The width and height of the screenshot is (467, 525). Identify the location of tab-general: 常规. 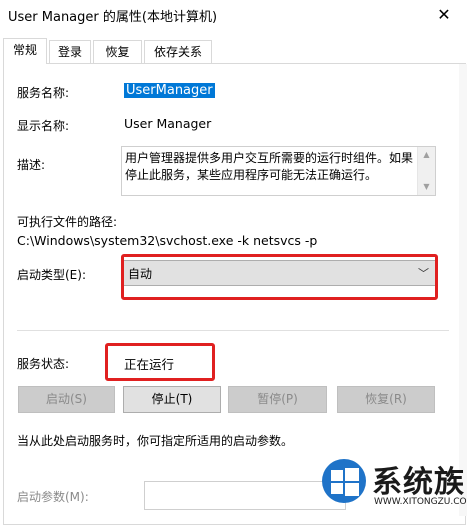
(25, 51).